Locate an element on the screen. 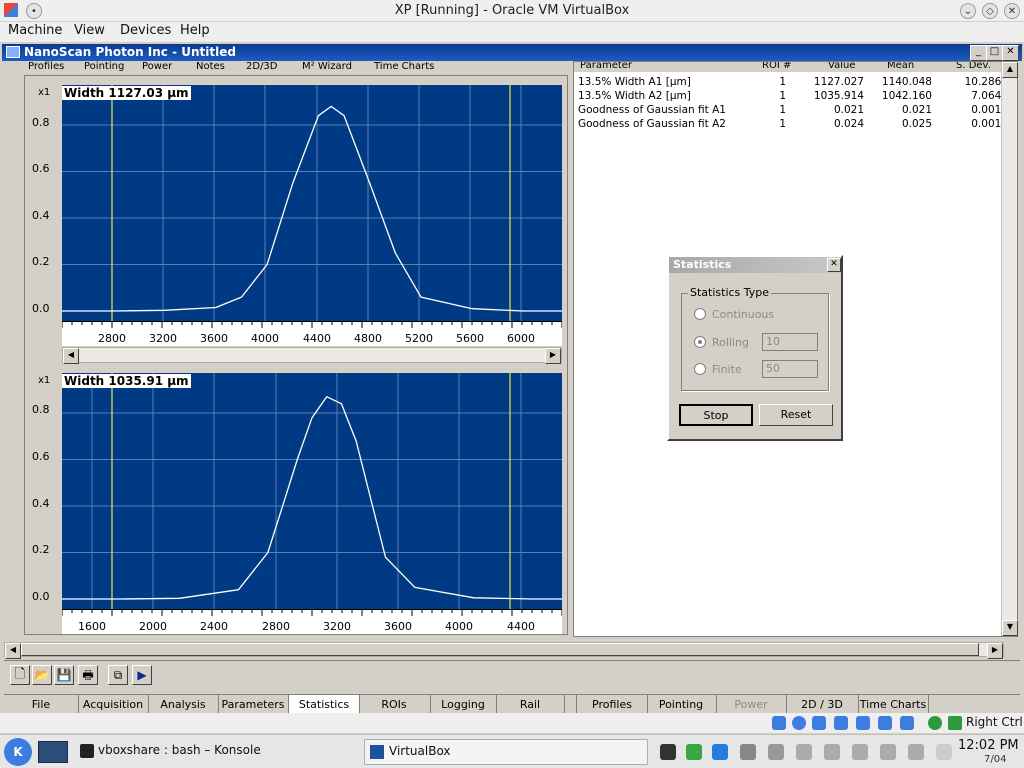  task-konsole: vboxshare : bash – Konsole is located at coordinates (216, 752).